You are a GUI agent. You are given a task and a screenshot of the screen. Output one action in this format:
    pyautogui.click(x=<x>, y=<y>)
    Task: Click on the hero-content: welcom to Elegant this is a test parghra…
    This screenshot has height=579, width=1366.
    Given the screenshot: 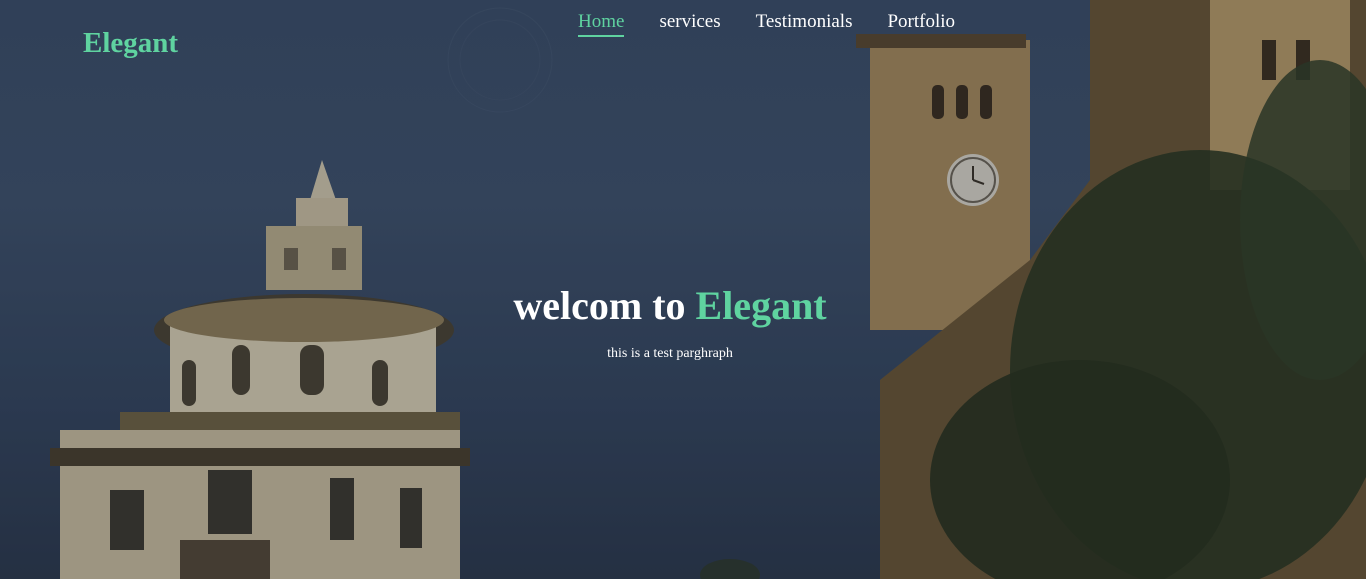 What is the action you would take?
    pyautogui.click(x=670, y=323)
    